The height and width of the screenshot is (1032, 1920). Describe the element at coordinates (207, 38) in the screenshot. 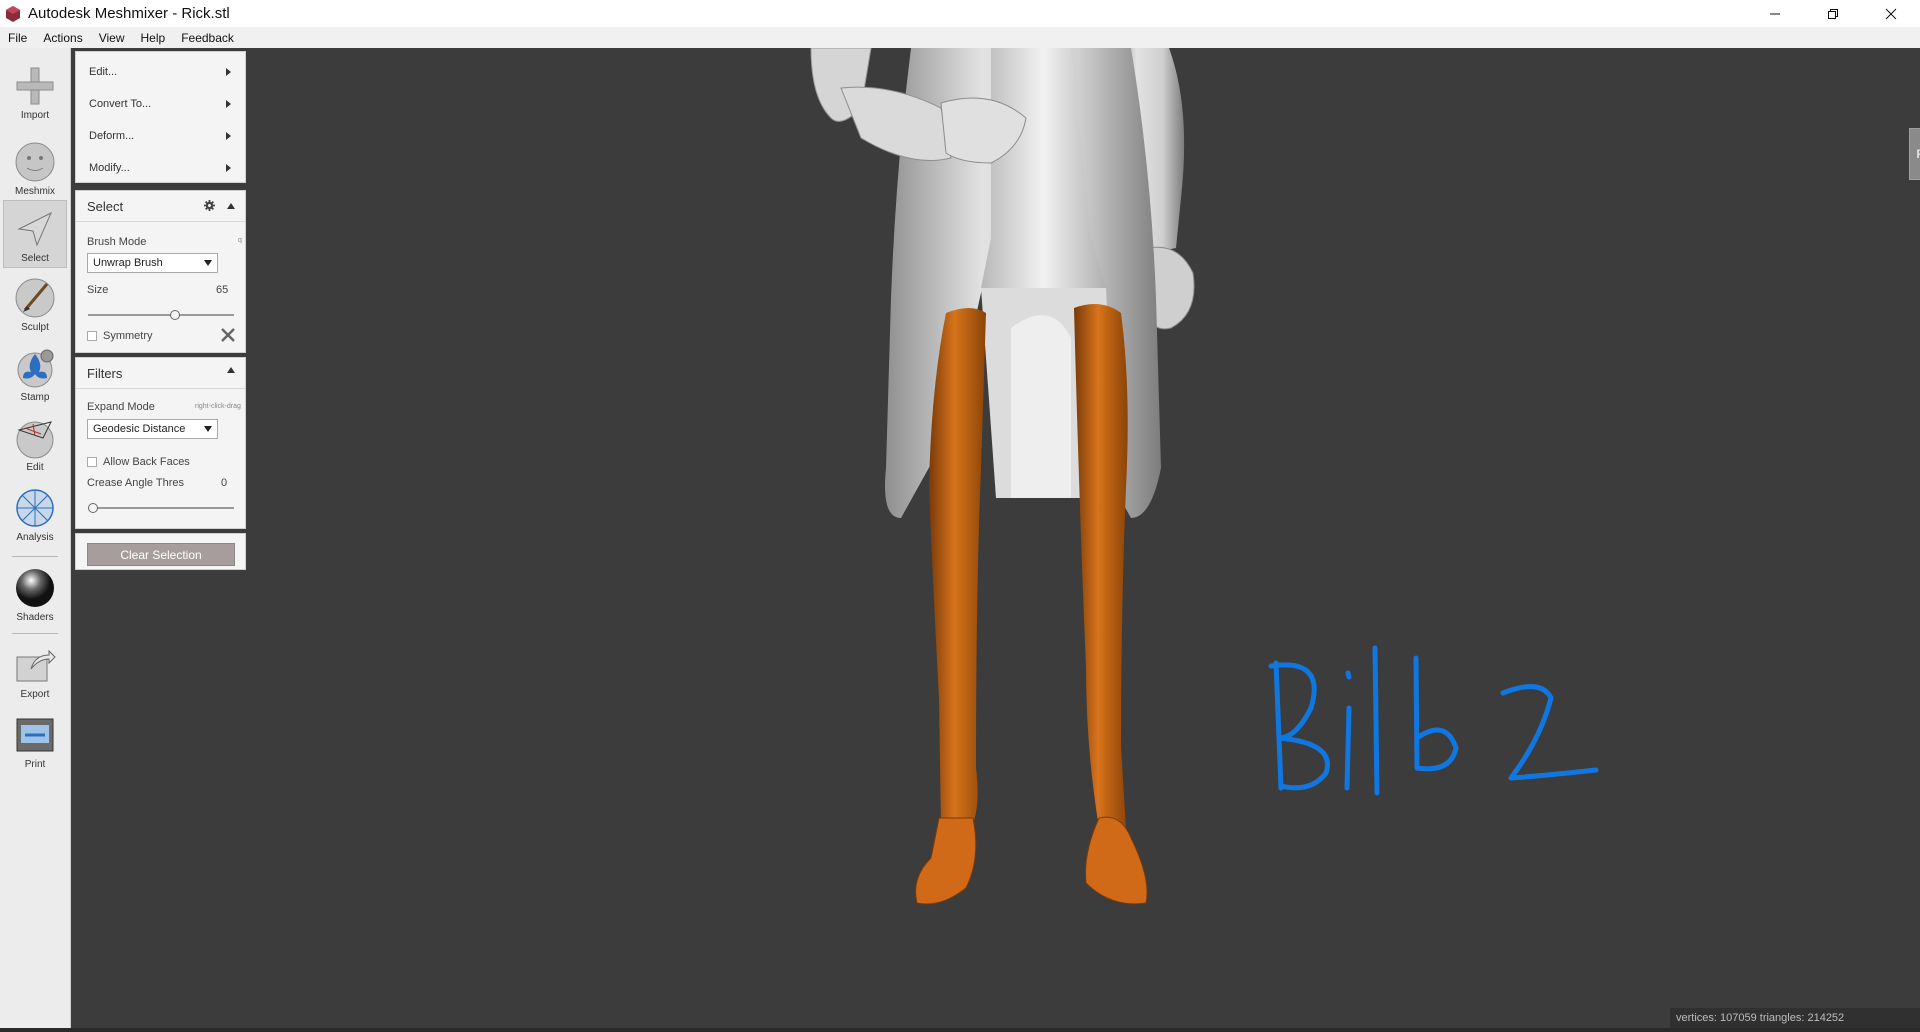

I see `menu-feedback: Feedback` at that location.